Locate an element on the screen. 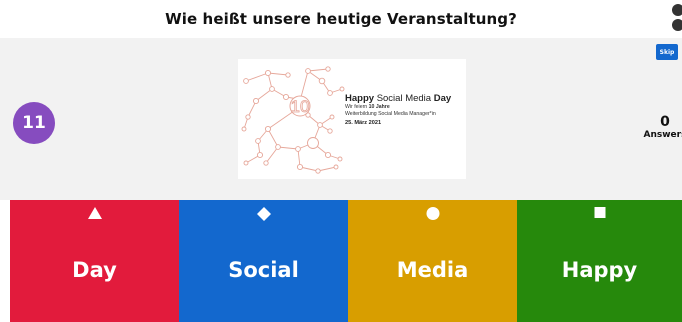 Image resolution: width=682 pixels, height=322 pixels. answer-option-media: Media is located at coordinates (432, 261).